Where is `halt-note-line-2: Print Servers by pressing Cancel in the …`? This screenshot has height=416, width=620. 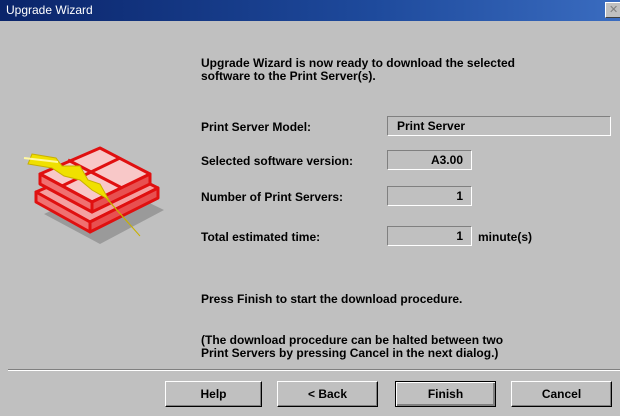
halt-note-line-2: Print Servers by pressing Cancel in the … is located at coordinates (350, 353).